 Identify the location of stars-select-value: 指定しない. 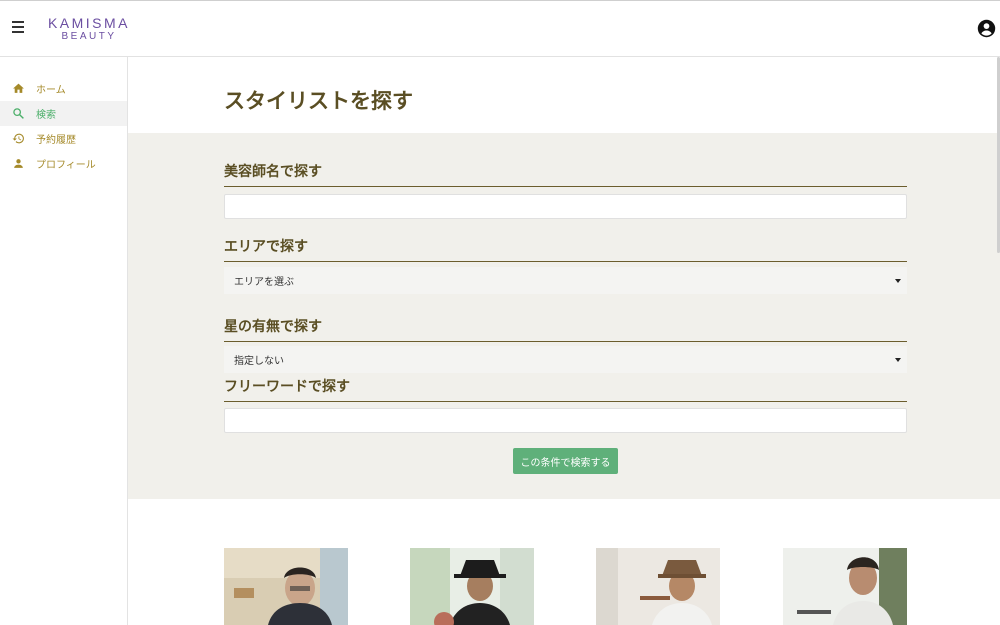
(259, 361).